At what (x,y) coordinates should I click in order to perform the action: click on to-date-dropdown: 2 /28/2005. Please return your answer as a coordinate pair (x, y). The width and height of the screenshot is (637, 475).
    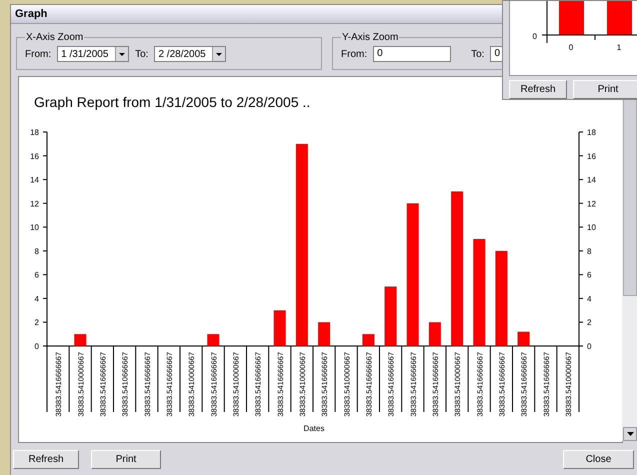
    Looking at the image, I should click on (190, 54).